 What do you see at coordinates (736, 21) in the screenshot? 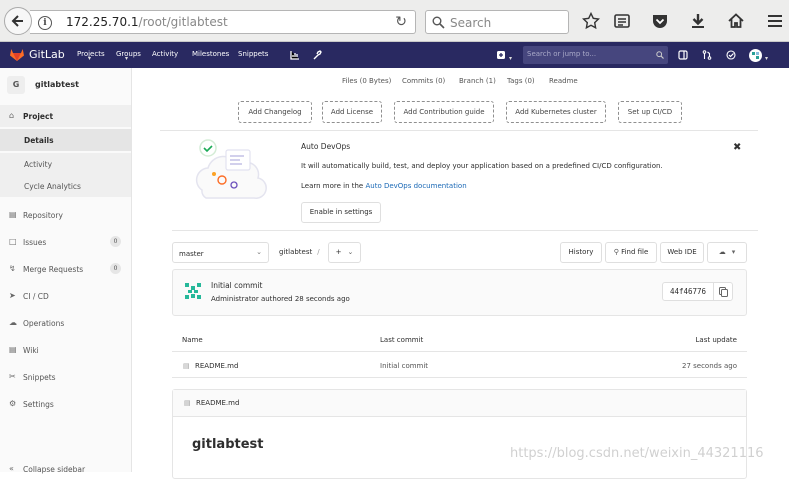
I see `home-icon` at bounding box center [736, 21].